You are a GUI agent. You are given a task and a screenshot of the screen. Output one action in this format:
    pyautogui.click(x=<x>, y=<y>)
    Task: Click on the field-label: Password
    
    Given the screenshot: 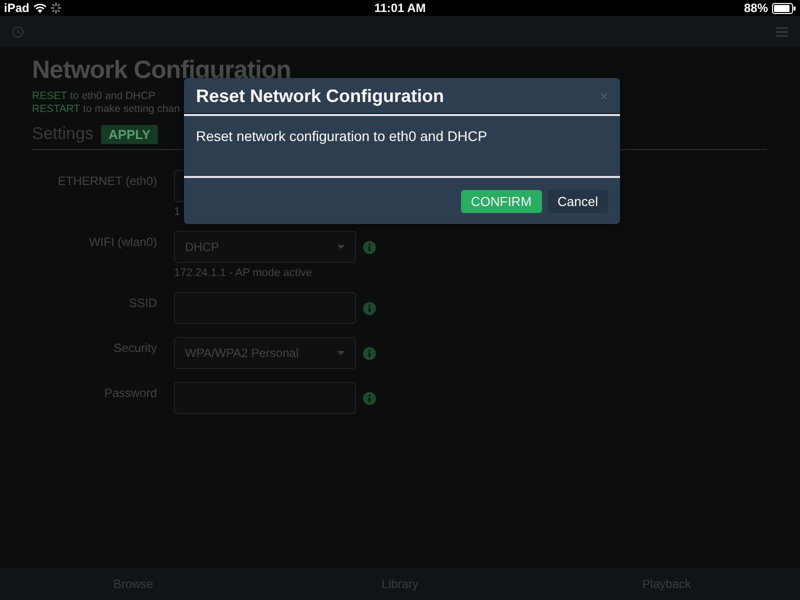 What is the action you would take?
    pyautogui.click(x=130, y=393)
    